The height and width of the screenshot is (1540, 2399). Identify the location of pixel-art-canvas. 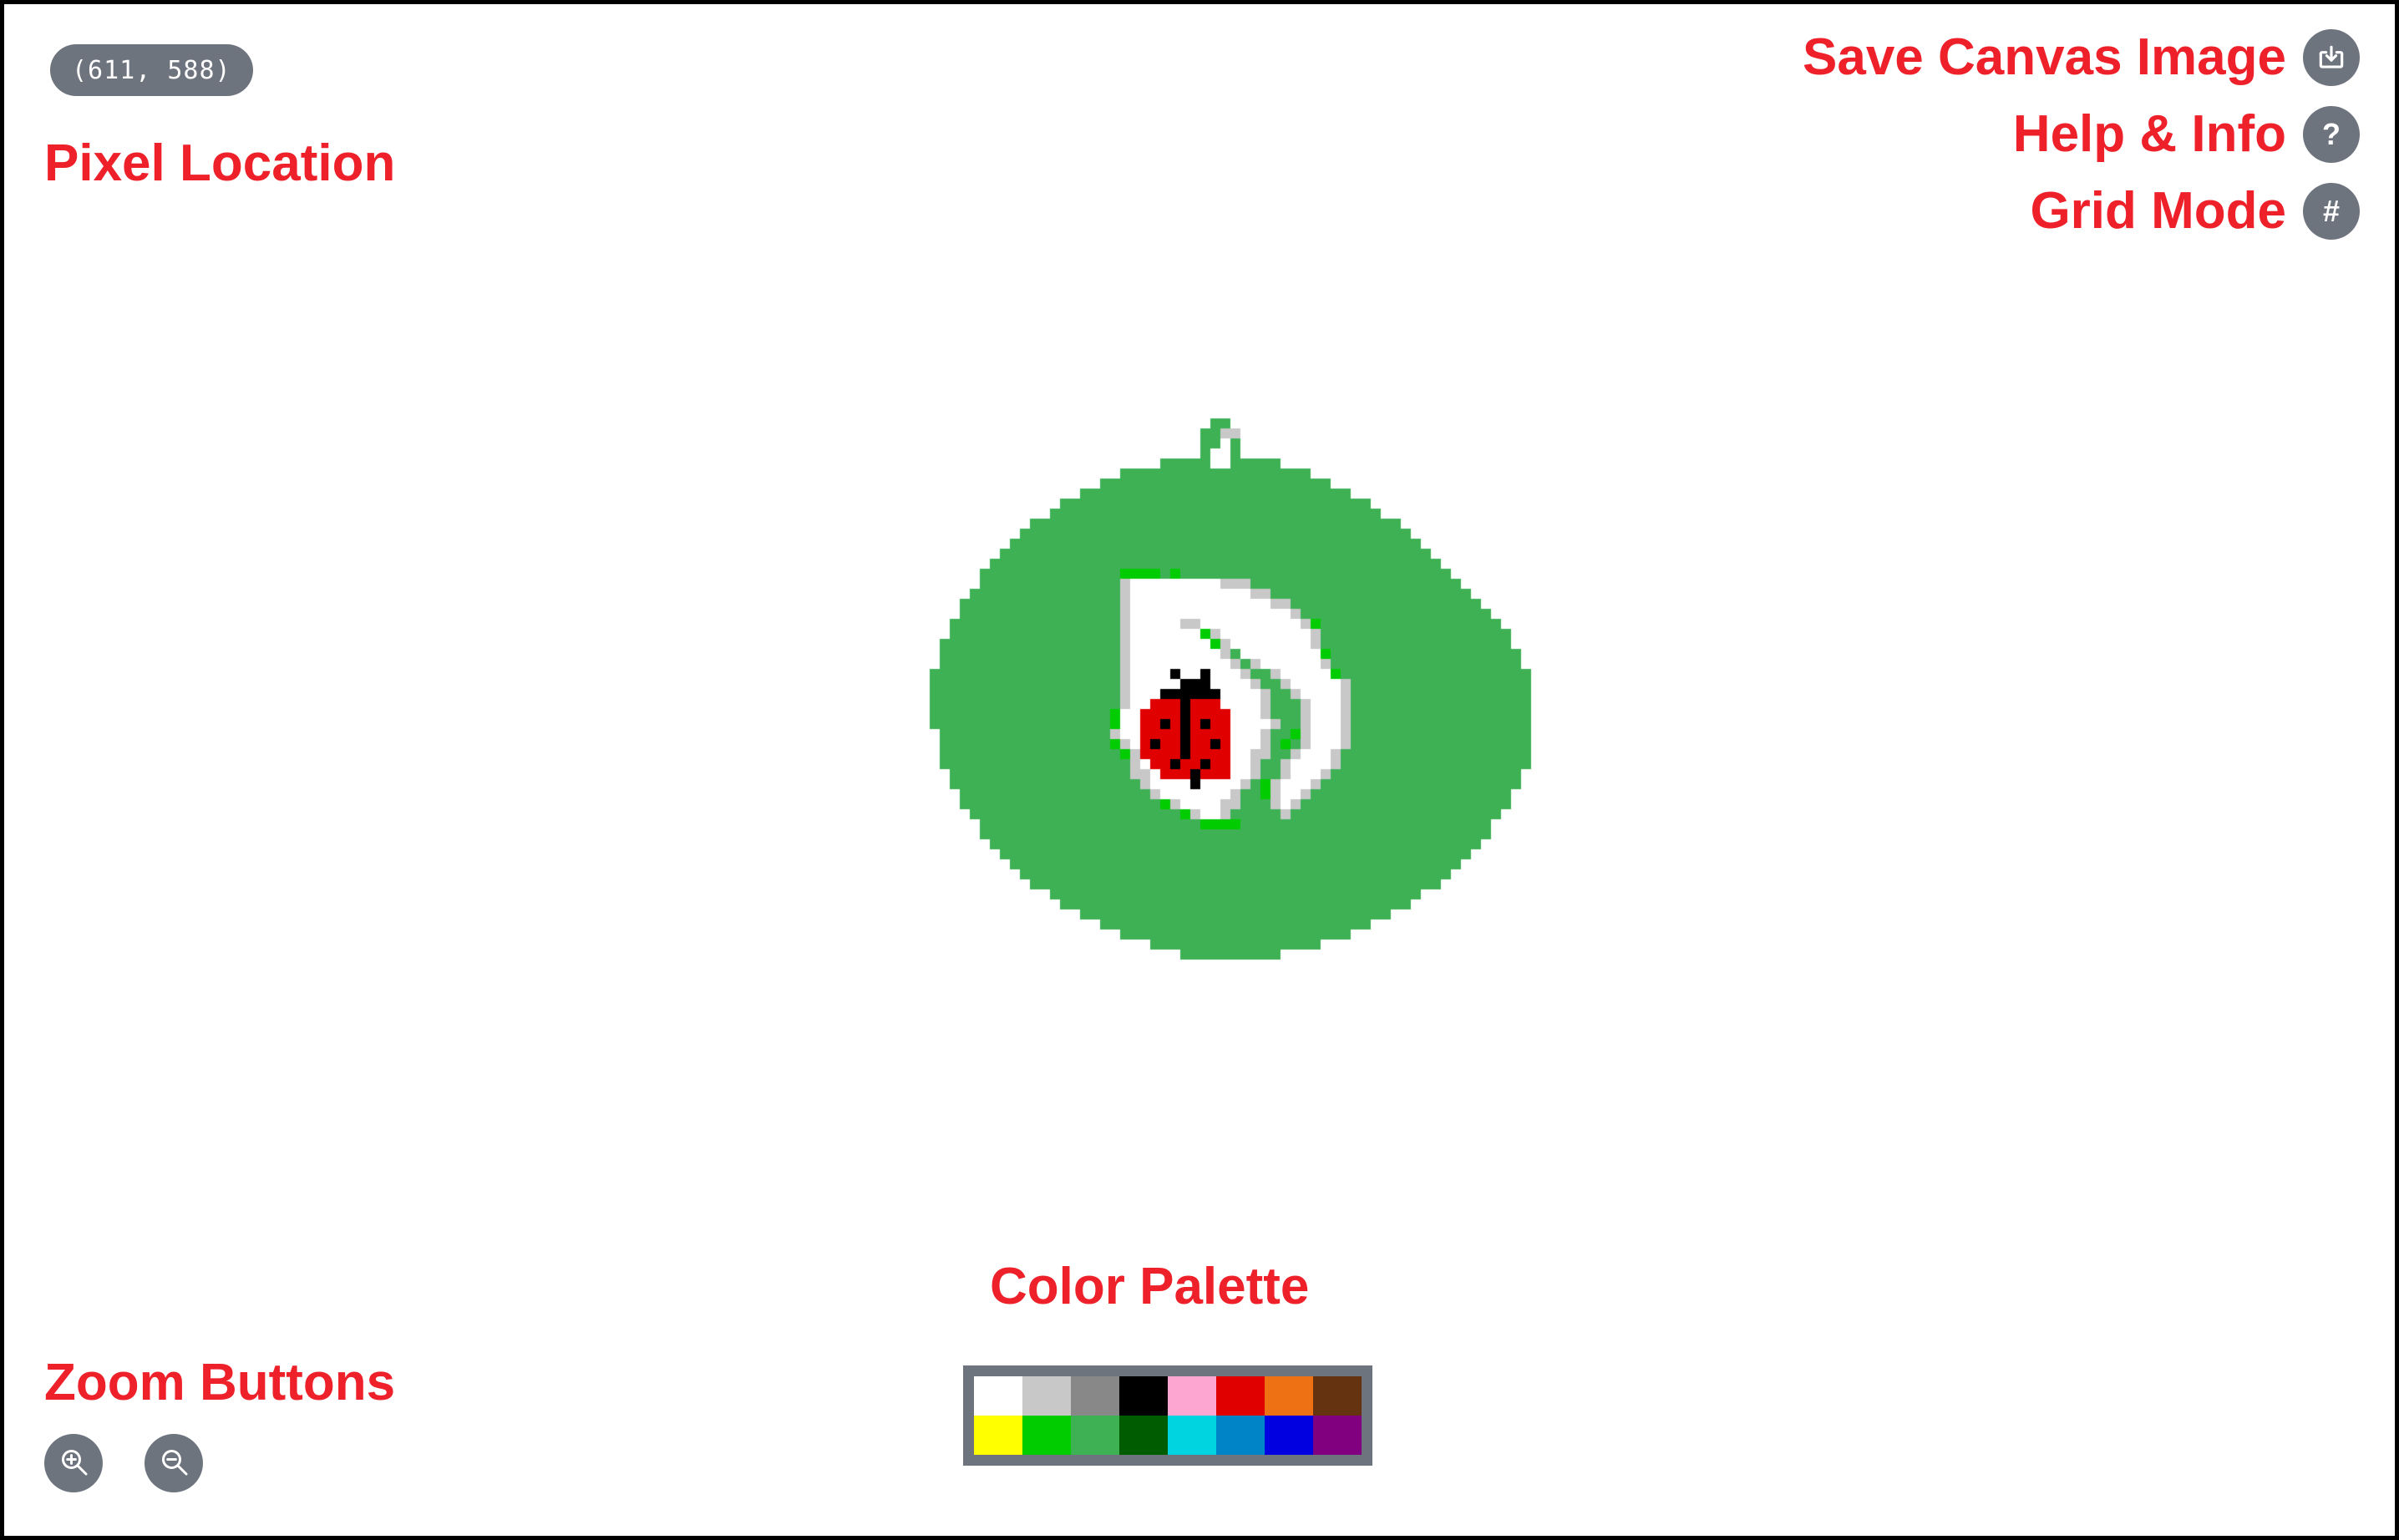
(1230, 689).